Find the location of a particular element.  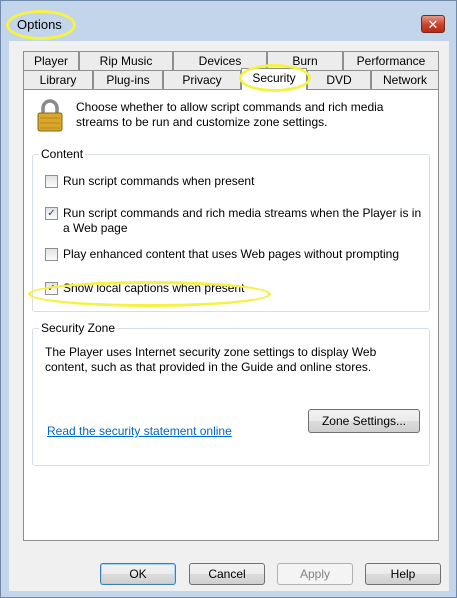

tab-library: Library is located at coordinates (58, 79).